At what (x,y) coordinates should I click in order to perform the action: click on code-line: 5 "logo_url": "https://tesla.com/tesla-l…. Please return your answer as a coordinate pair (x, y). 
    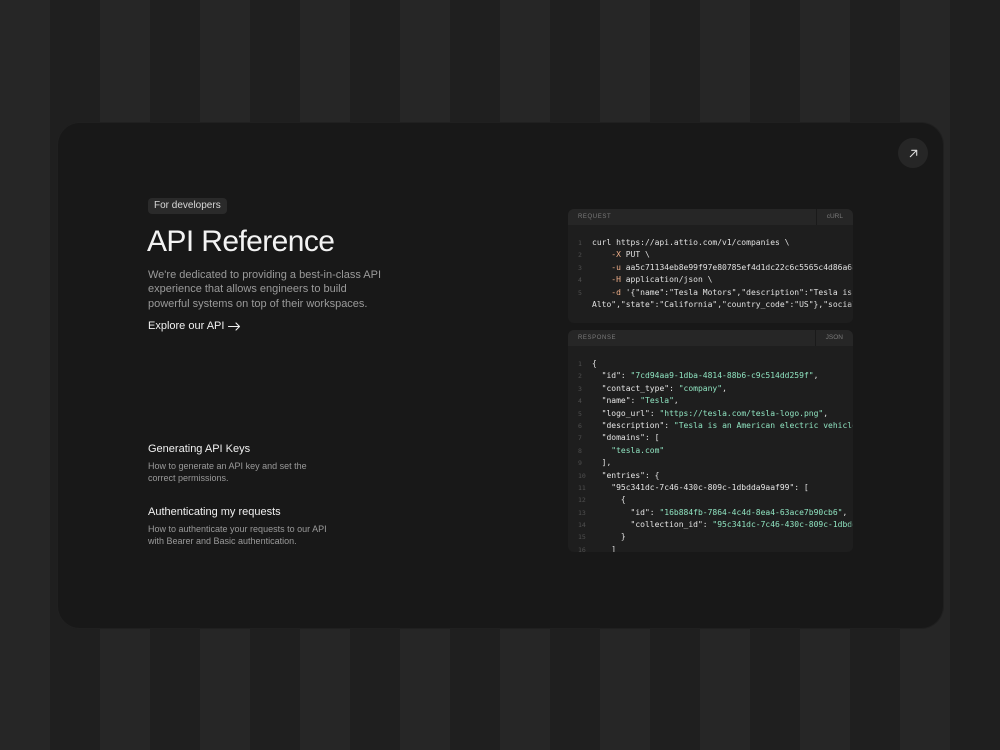
    Looking at the image, I should click on (710, 414).